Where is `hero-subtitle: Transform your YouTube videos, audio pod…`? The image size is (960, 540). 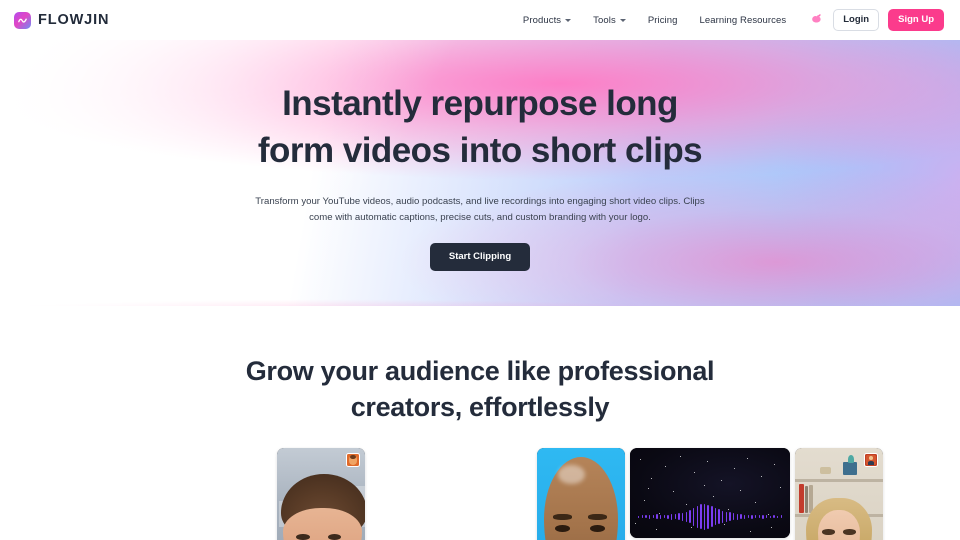
hero-subtitle: Transform your YouTube videos, audio pod… is located at coordinates (480, 209).